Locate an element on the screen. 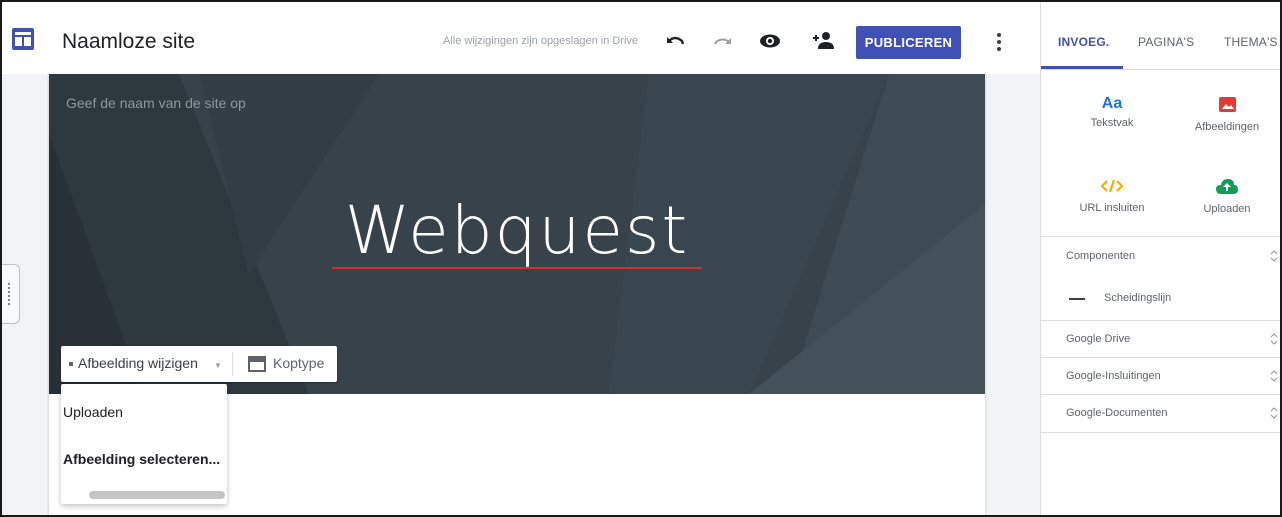 This screenshot has height=517, width=1282. component-divider: Scheidingslijn is located at coordinates (1137, 298).